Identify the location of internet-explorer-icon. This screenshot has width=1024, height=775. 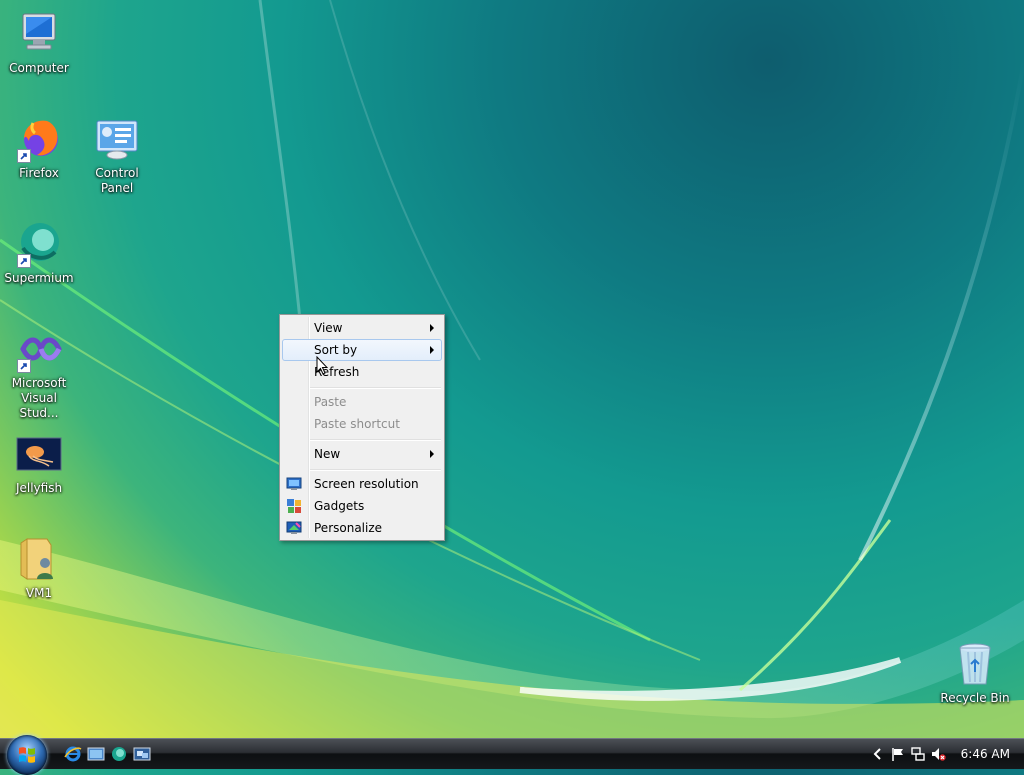
(73, 754).